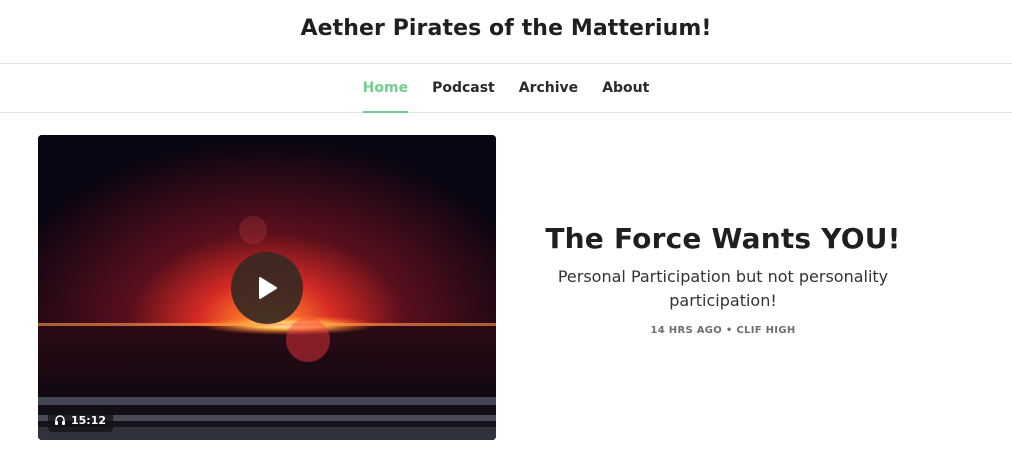  Describe the element at coordinates (505, 28) in the screenshot. I see `site-title: Aether Pirates of the Matterium!` at that location.